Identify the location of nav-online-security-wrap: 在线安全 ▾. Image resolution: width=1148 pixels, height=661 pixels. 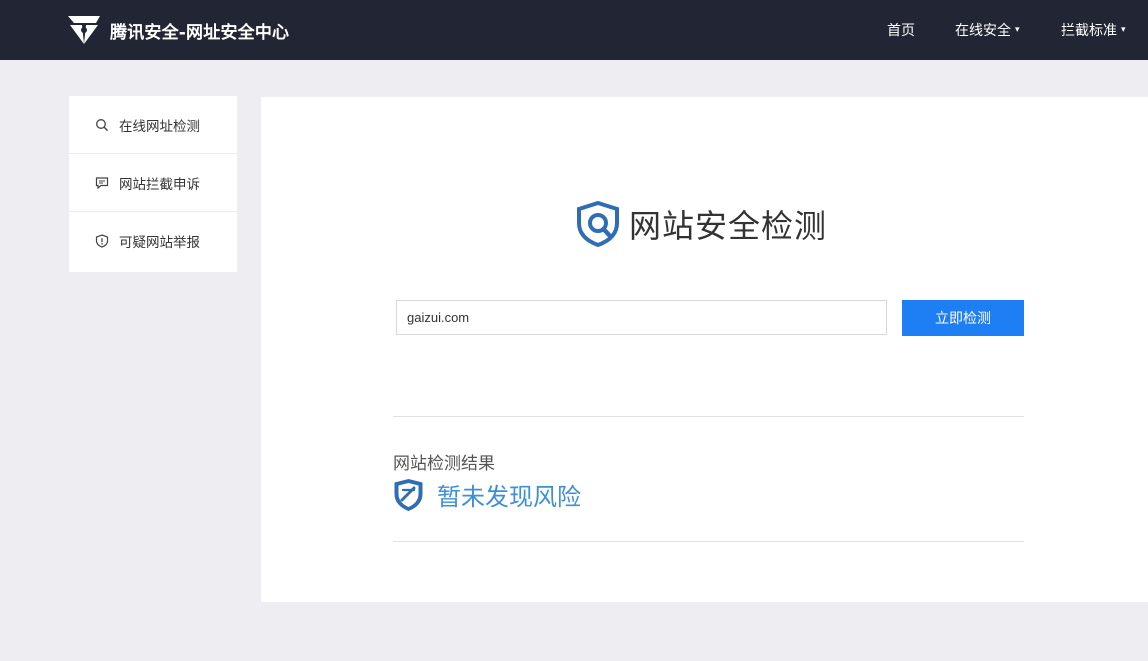
(987, 30).